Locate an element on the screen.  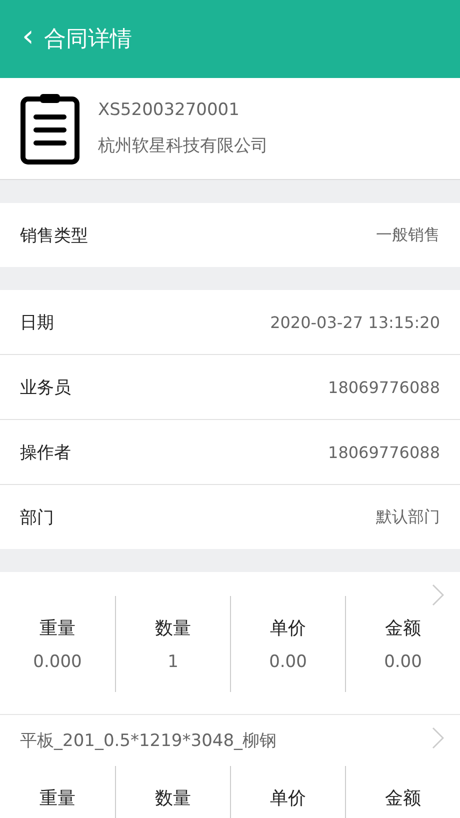
stat-value: 0.000 is located at coordinates (57, 662).